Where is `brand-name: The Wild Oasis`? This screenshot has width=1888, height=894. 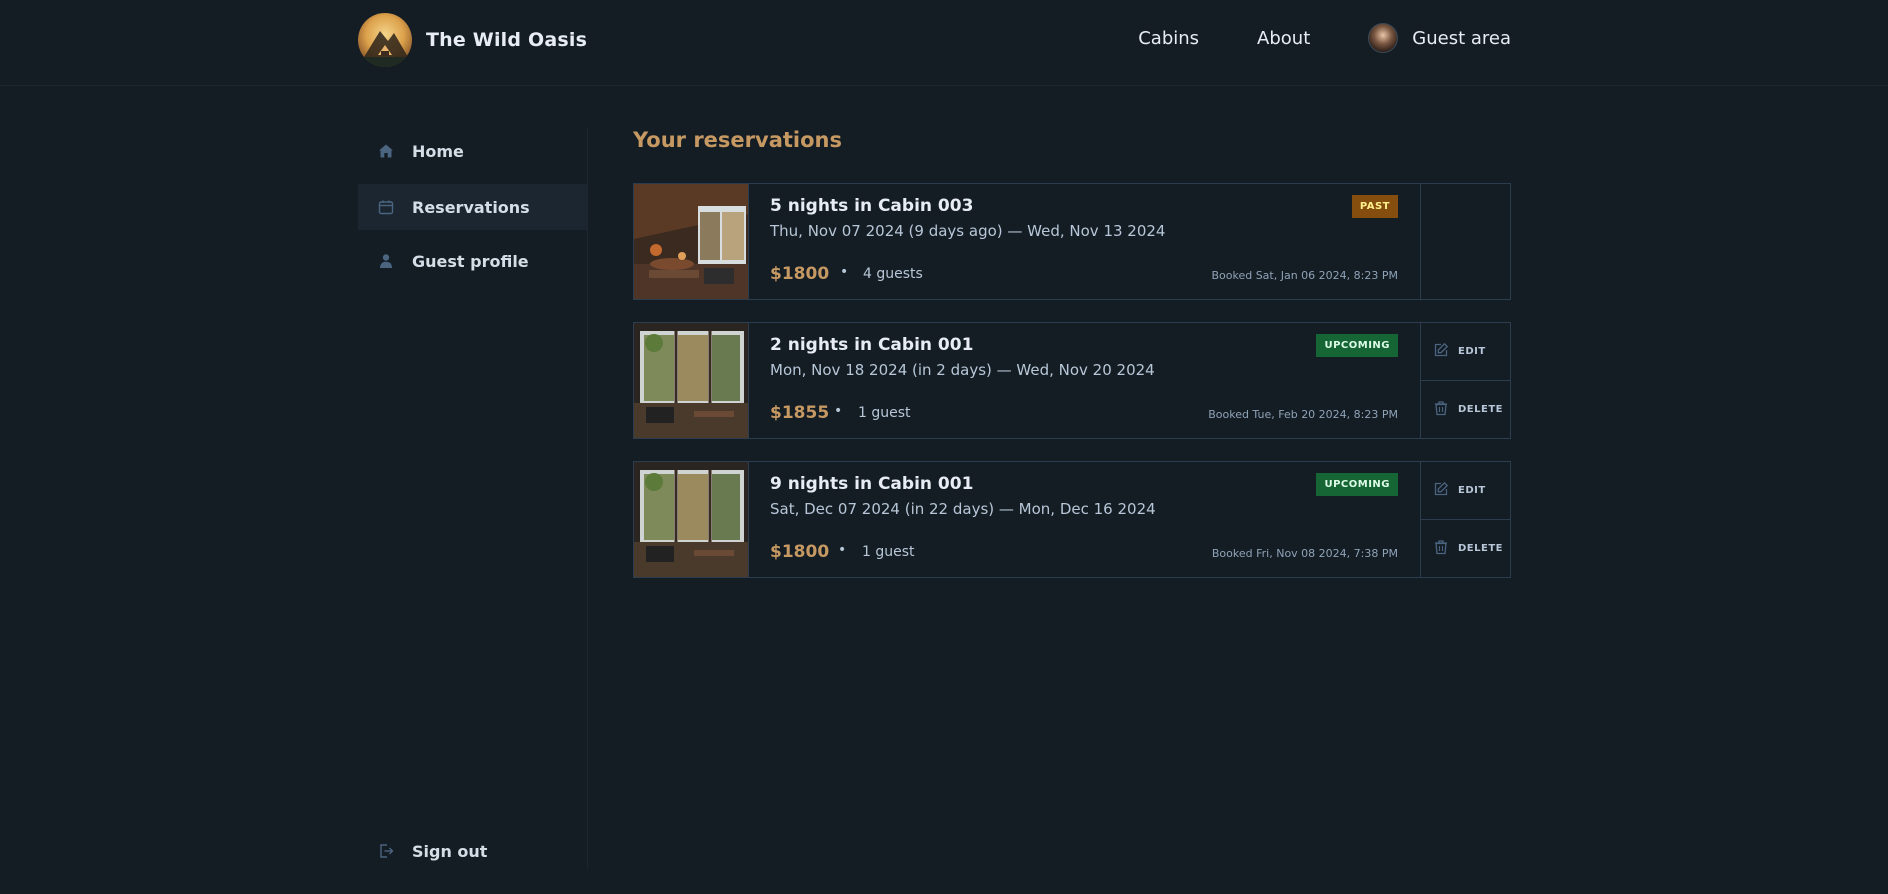
brand-name: The Wild Oasis is located at coordinates (506, 40).